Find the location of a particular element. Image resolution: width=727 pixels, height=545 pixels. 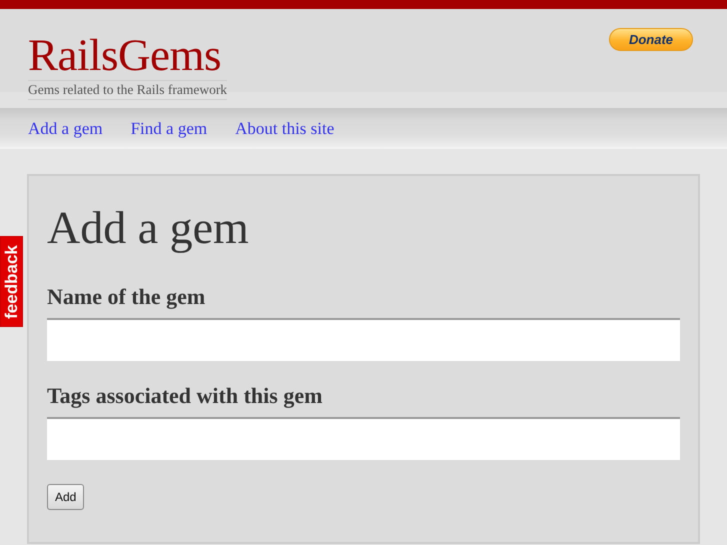

field-label: Tags associated with this gem is located at coordinates (185, 396).